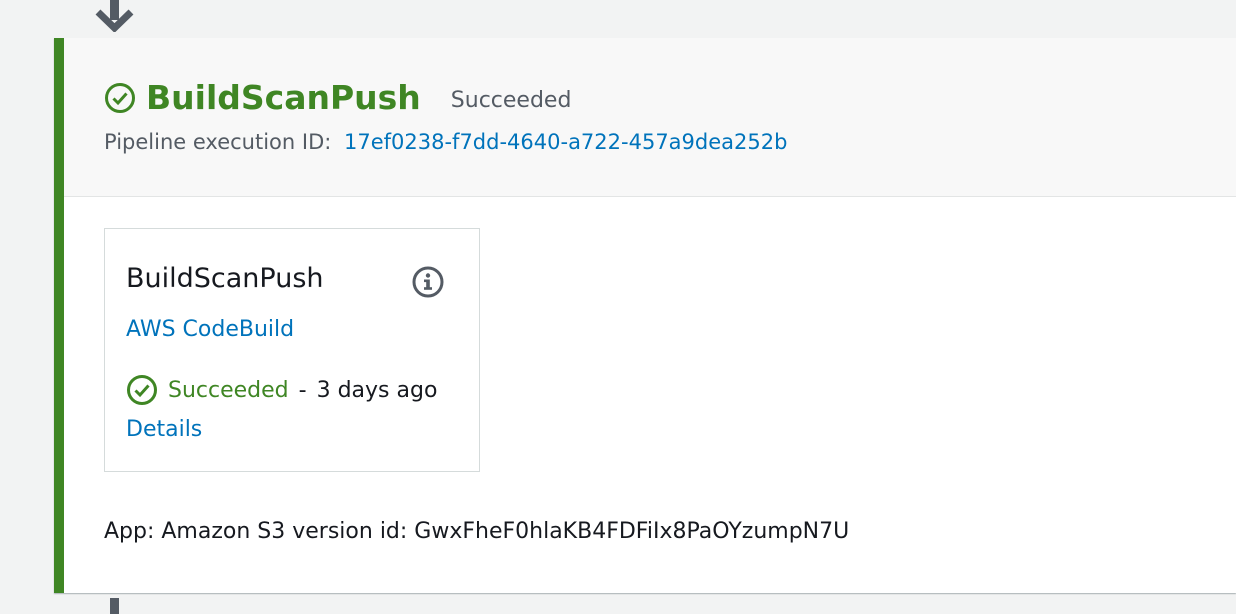  What do you see at coordinates (114, 606) in the screenshot?
I see `connector-line` at bounding box center [114, 606].